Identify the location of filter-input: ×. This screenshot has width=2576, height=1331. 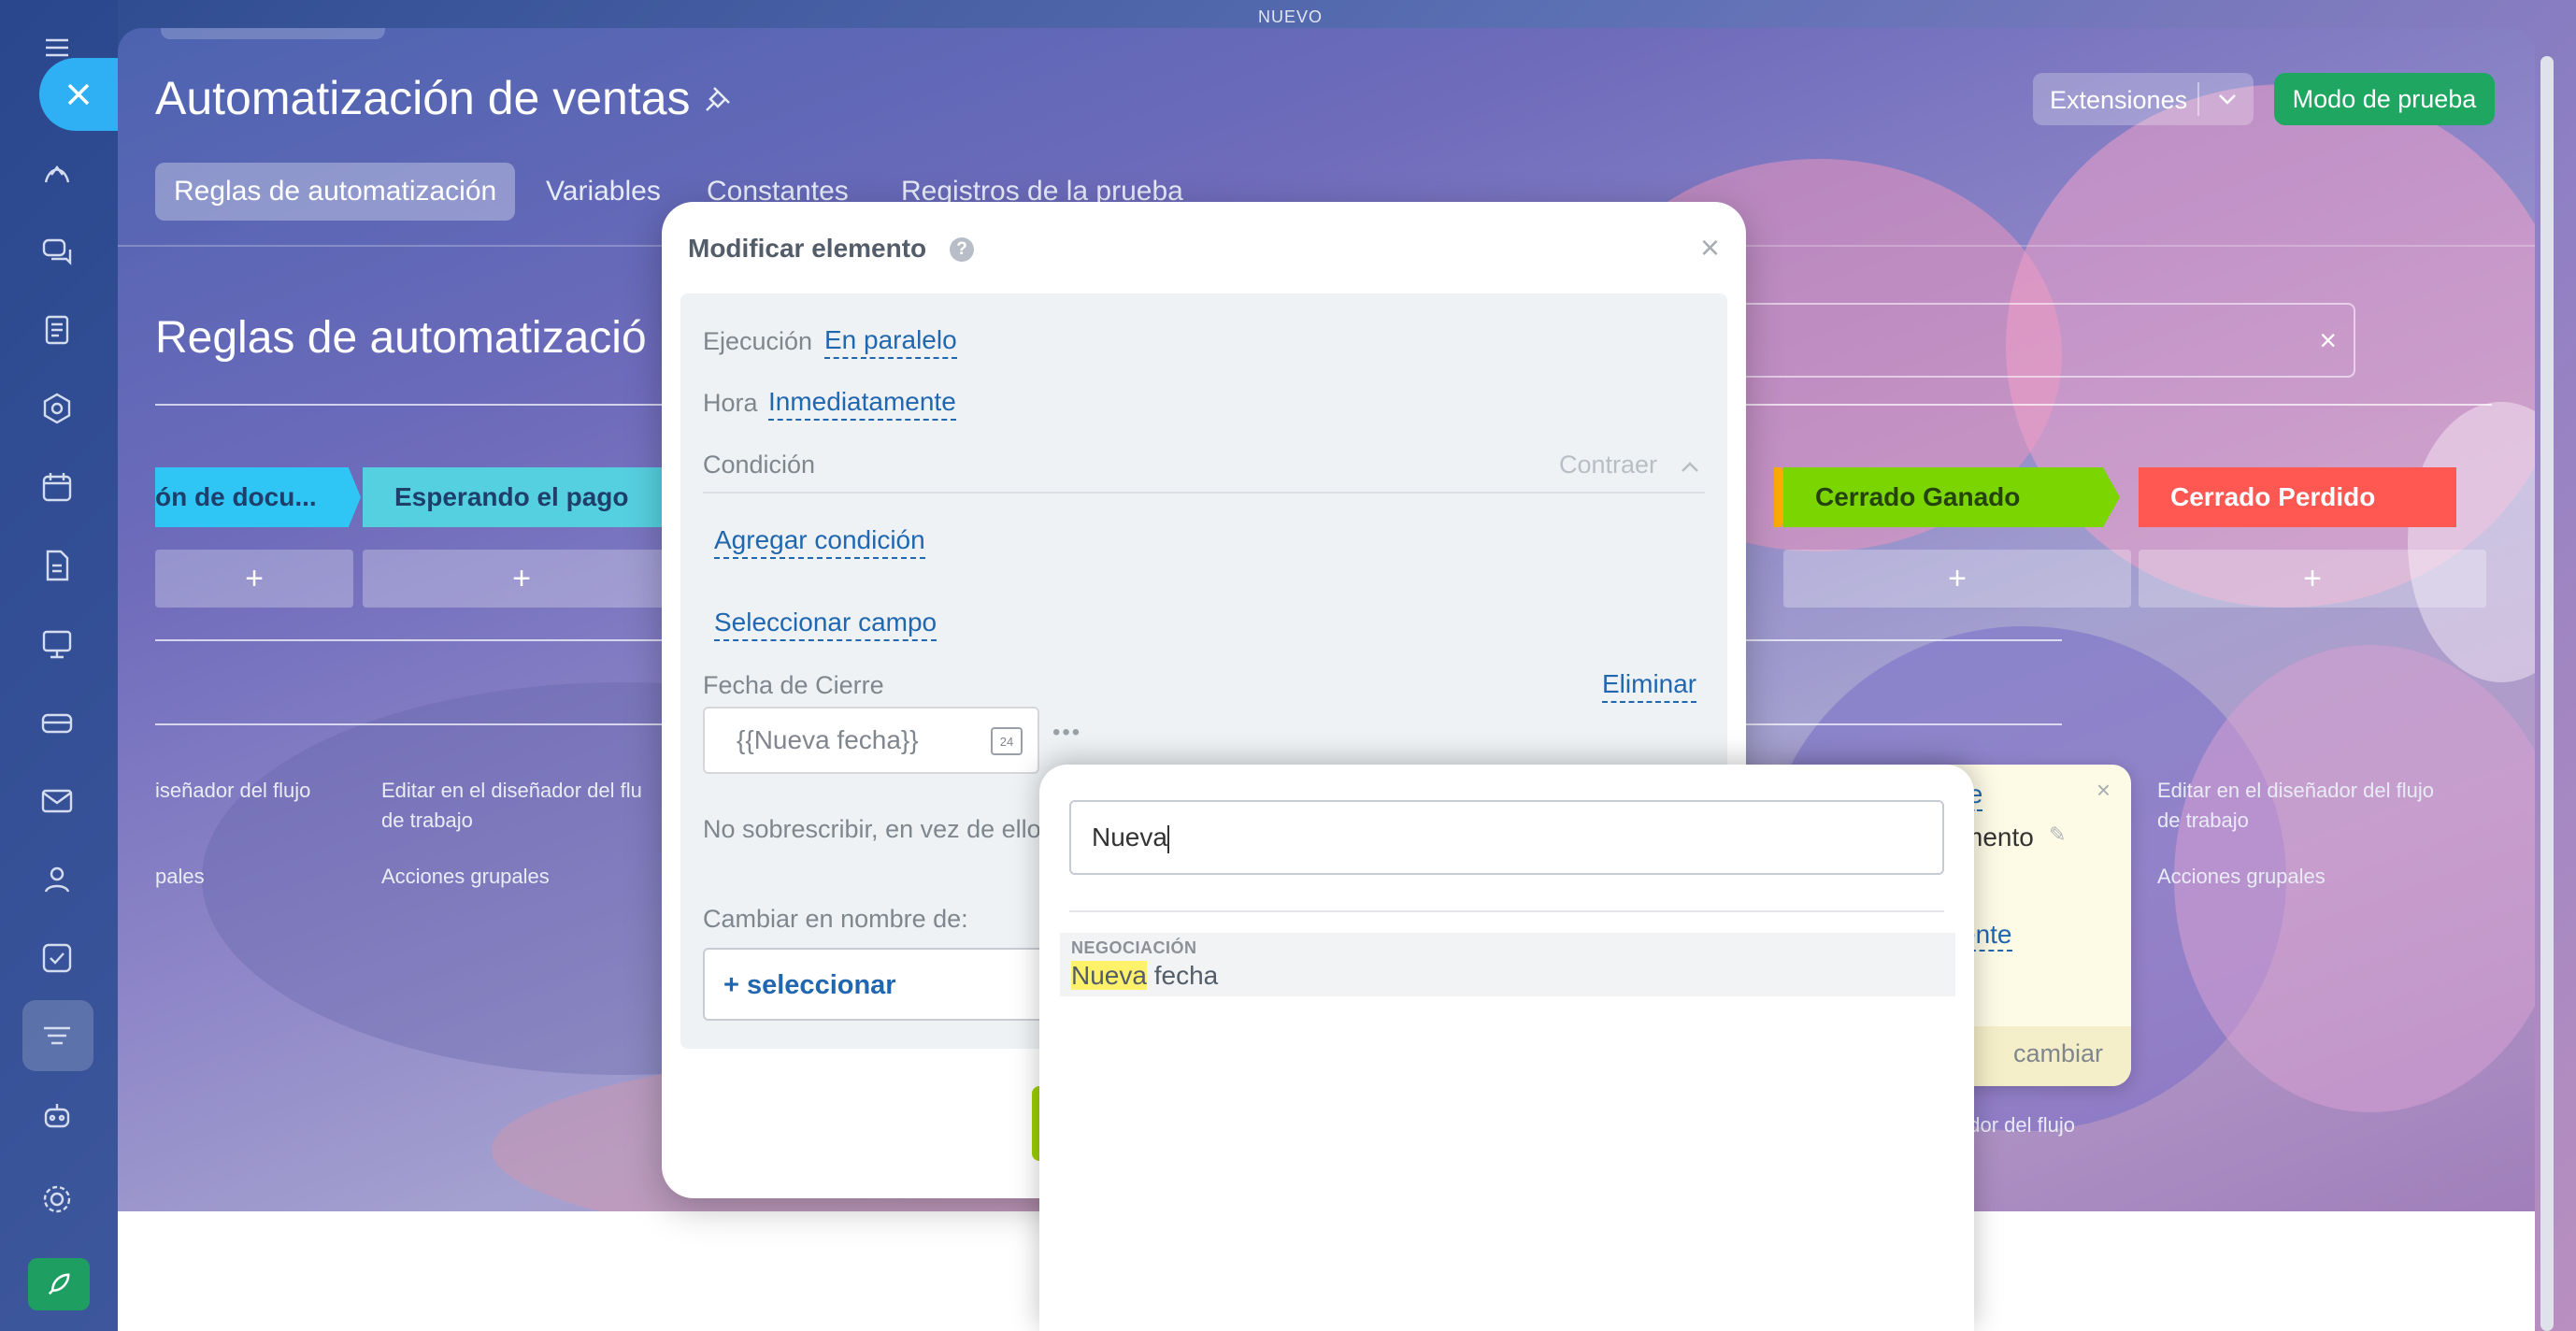
(2021, 340).